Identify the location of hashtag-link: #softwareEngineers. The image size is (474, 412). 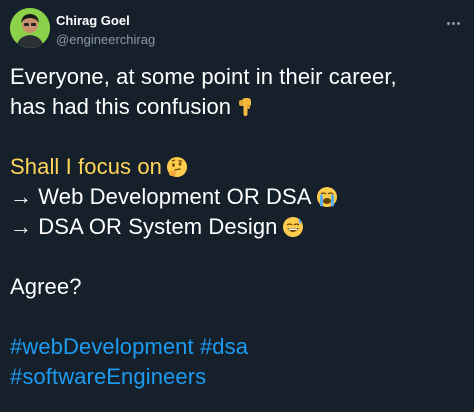
(108, 376).